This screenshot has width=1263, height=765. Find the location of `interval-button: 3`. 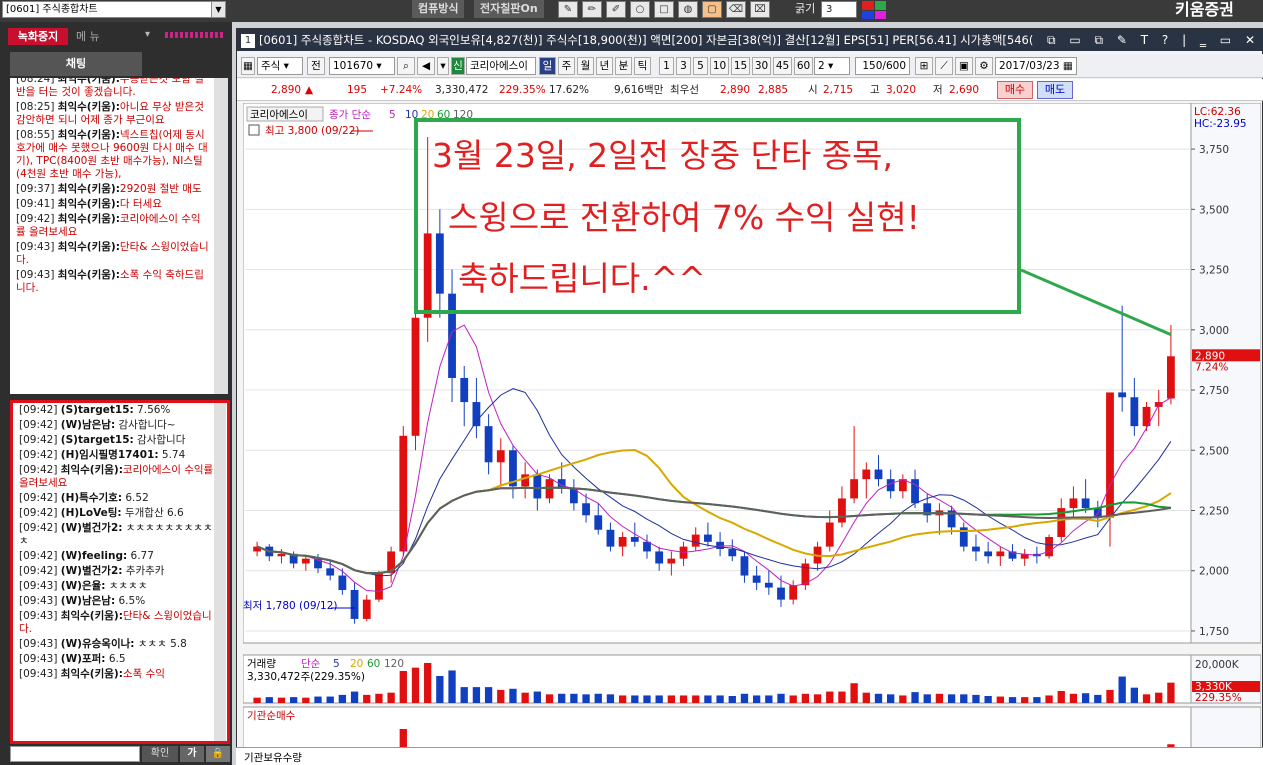

interval-button: 3 is located at coordinates (683, 66).